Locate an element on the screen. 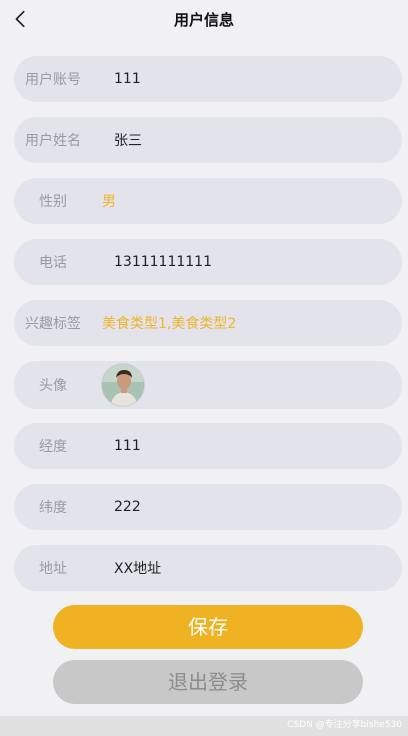 The height and width of the screenshot is (736, 408). name-row: 用户姓名 张三 is located at coordinates (208, 140).